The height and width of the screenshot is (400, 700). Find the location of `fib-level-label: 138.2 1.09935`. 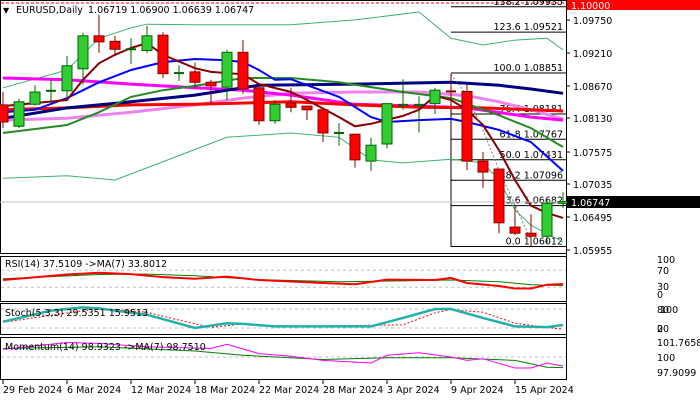

fib-level-label: 138.2 1.09935 is located at coordinates (528, 4).